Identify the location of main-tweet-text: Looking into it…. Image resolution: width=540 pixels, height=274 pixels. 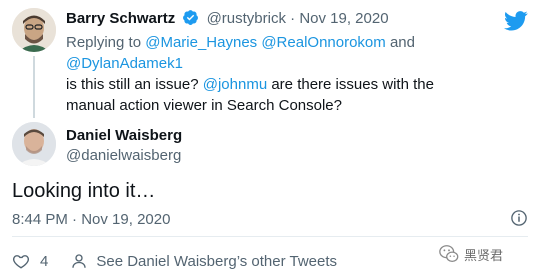
(84, 191).